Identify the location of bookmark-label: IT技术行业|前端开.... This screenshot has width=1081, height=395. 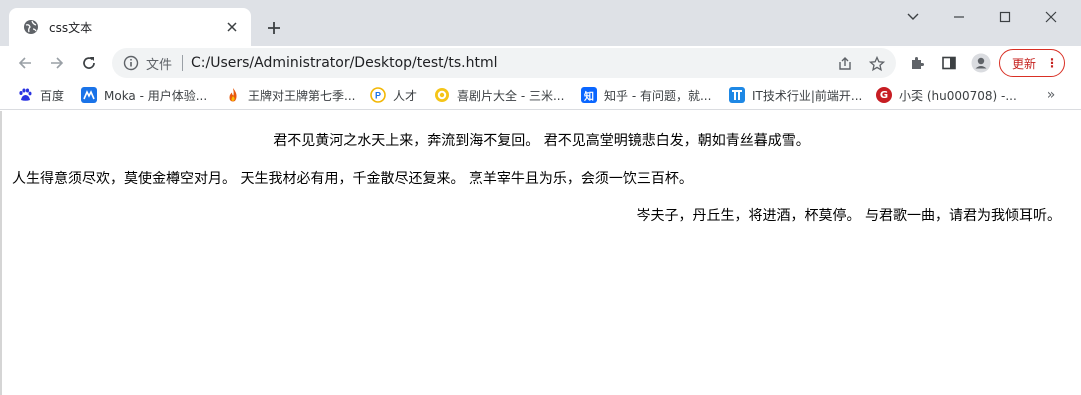
(807, 95).